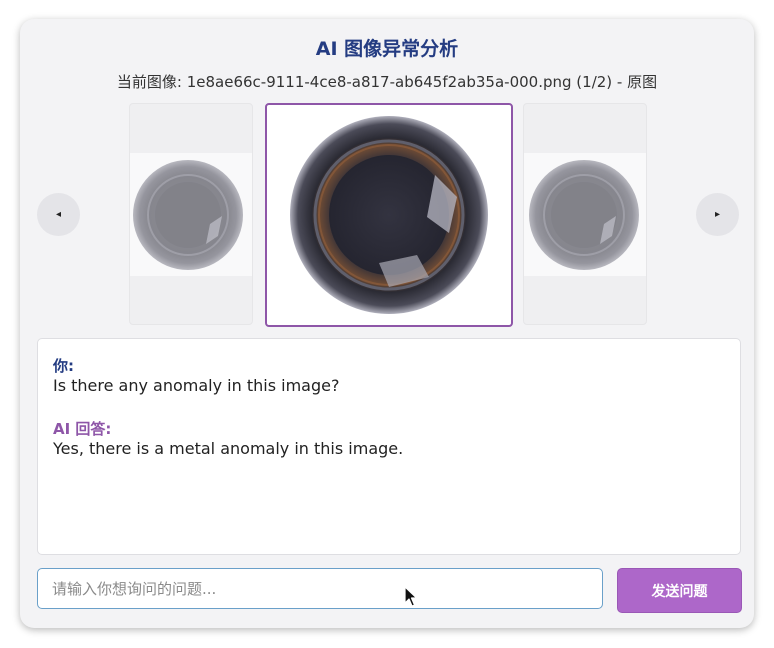  I want to click on user-message-label: 你:, so click(63, 366).